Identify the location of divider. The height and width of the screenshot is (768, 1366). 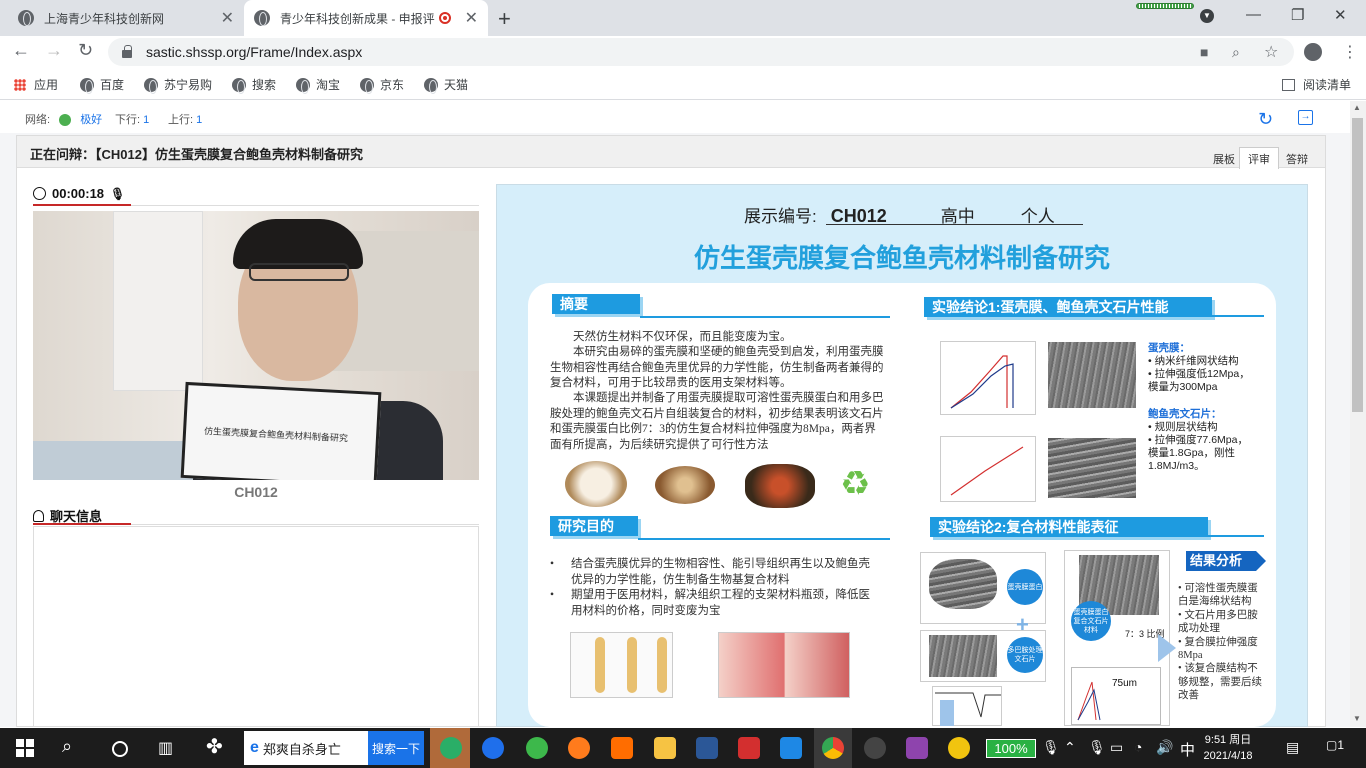
(305, 524).